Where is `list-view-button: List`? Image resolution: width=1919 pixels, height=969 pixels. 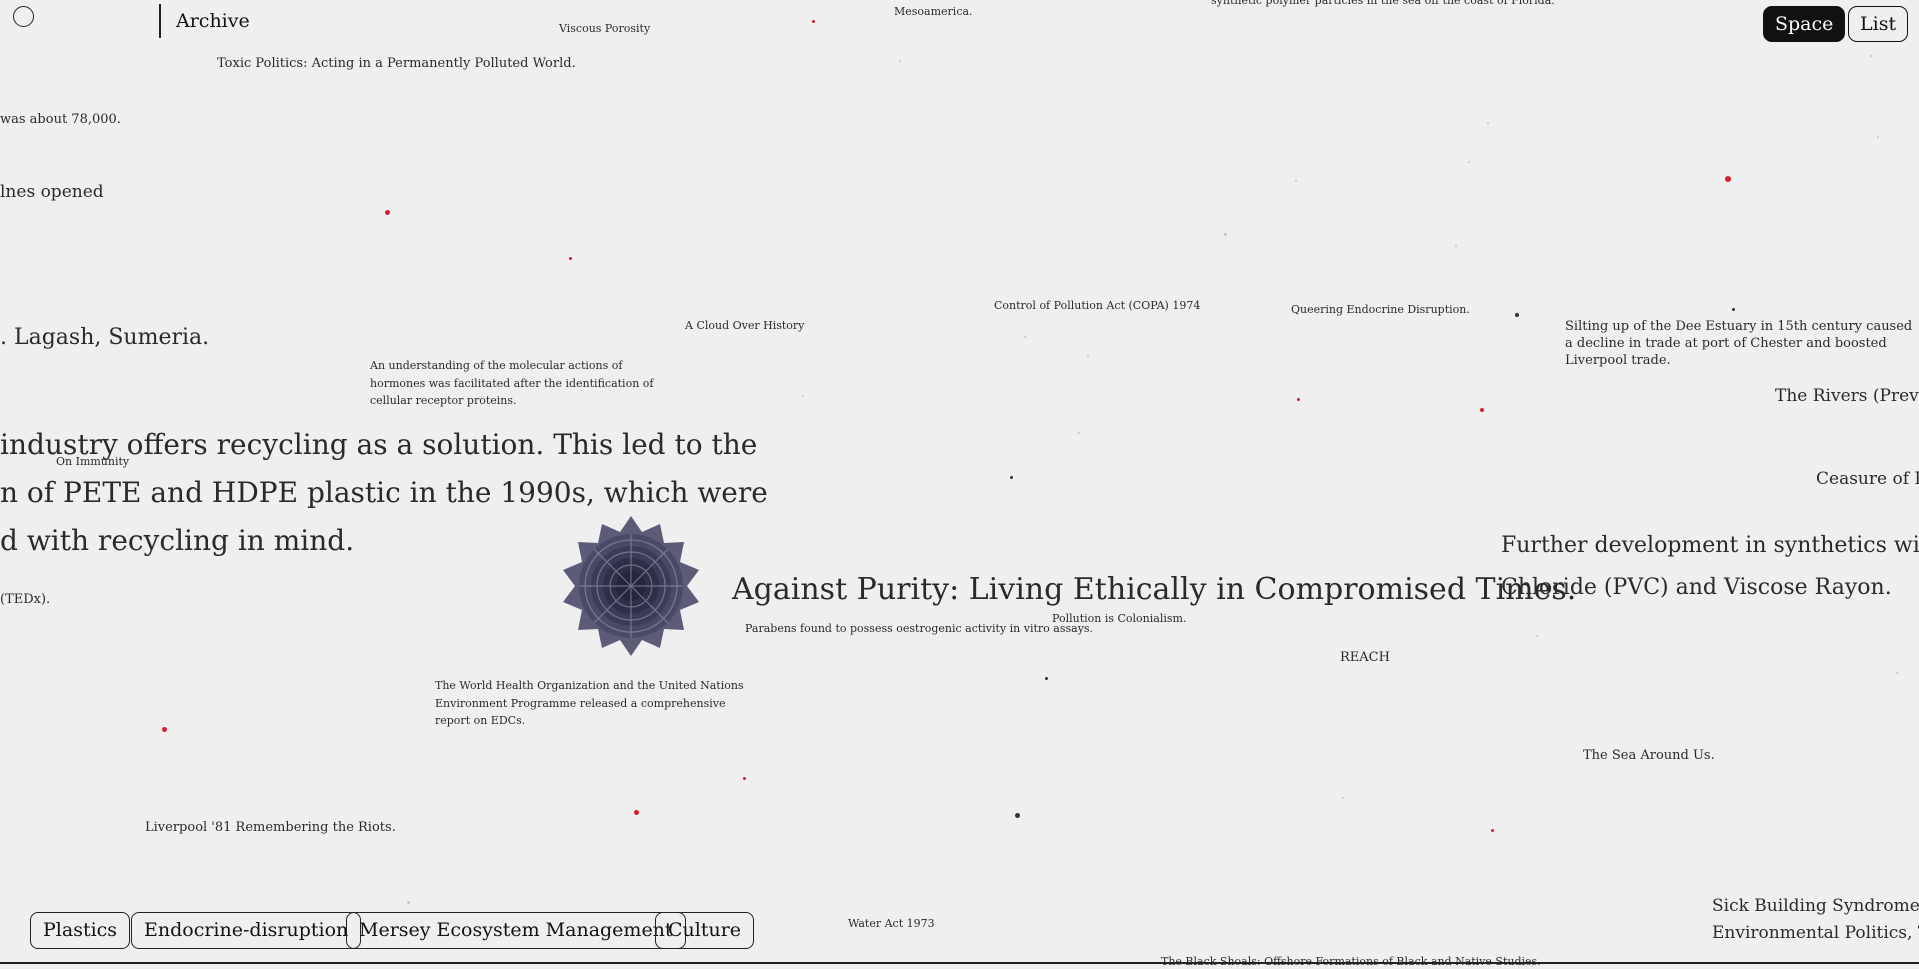
list-view-button: List is located at coordinates (1878, 24).